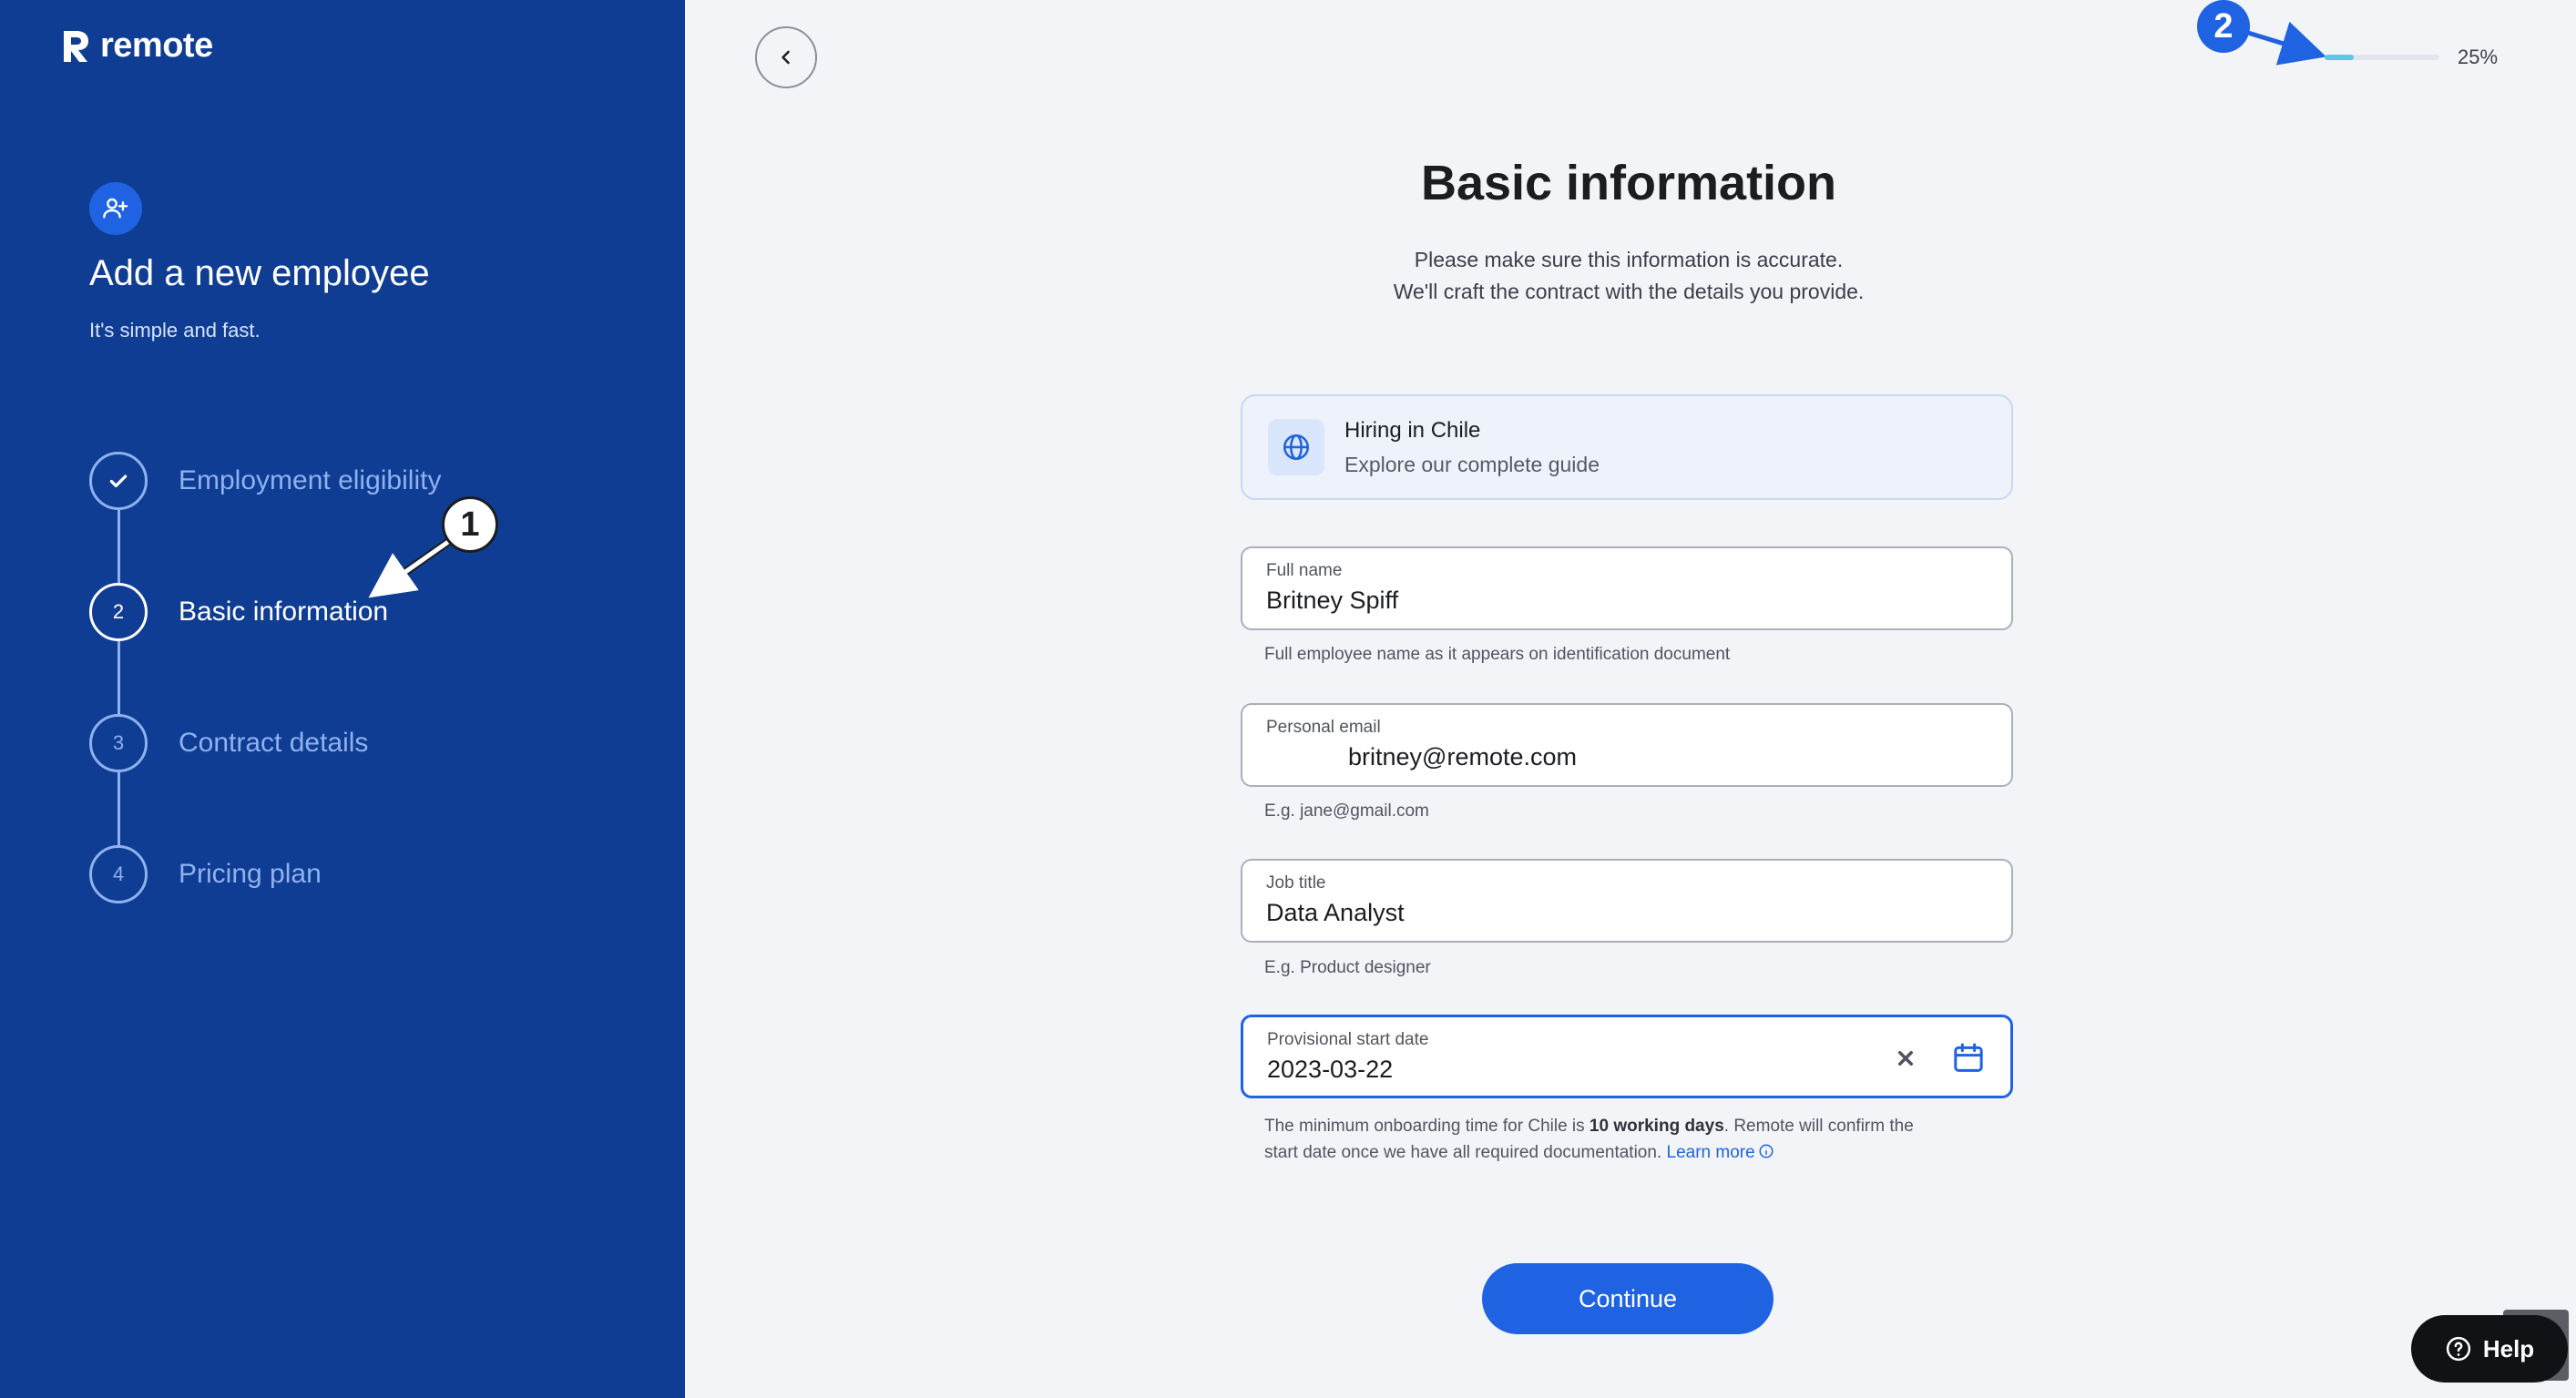 The width and height of the screenshot is (2576, 1398). I want to click on annotation-marker-1: 1, so click(470, 524).